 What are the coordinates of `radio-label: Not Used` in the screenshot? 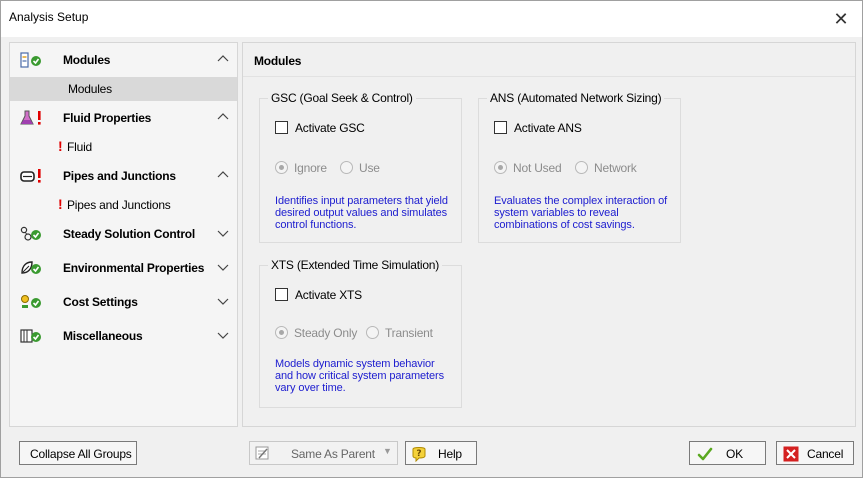 It's located at (537, 168).